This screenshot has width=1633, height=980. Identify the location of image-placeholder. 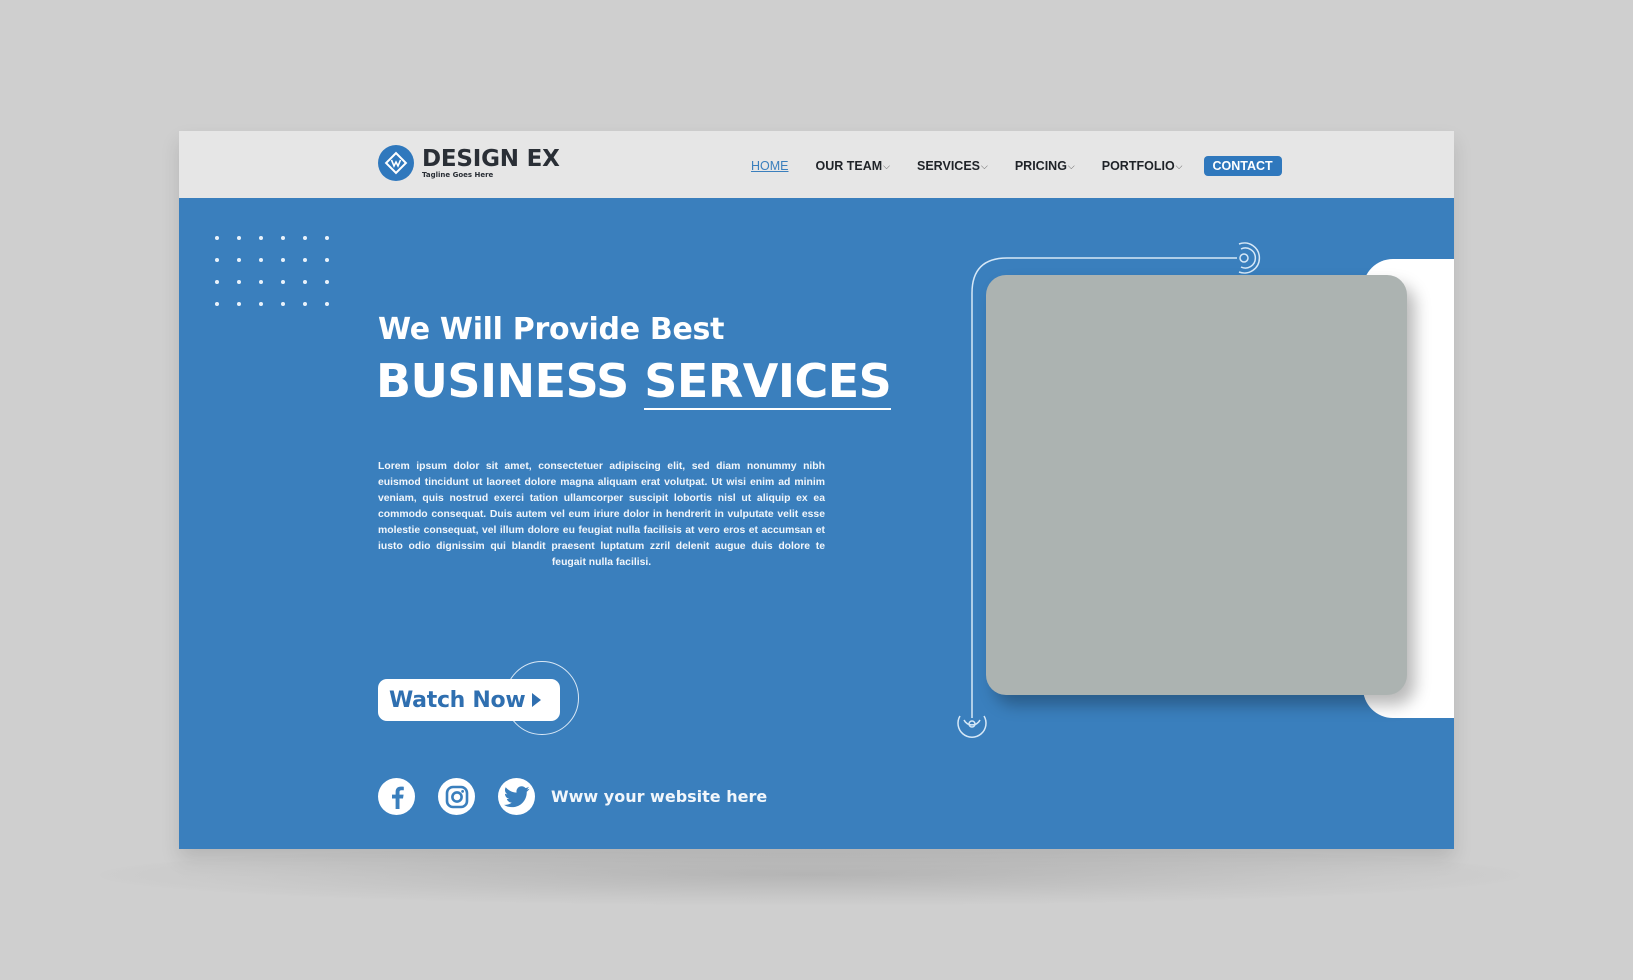
(1196, 485).